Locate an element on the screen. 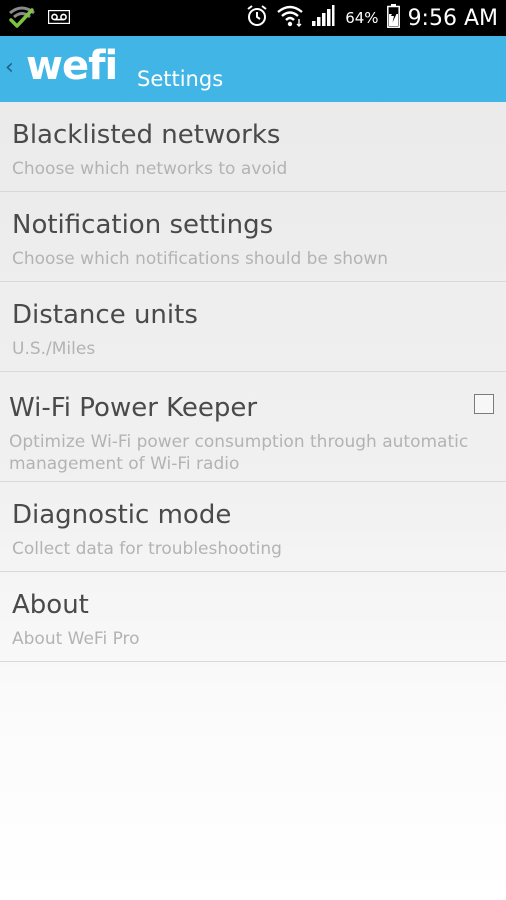 This screenshot has height=900, width=506. cell-signal-icon is located at coordinates (323, 18).